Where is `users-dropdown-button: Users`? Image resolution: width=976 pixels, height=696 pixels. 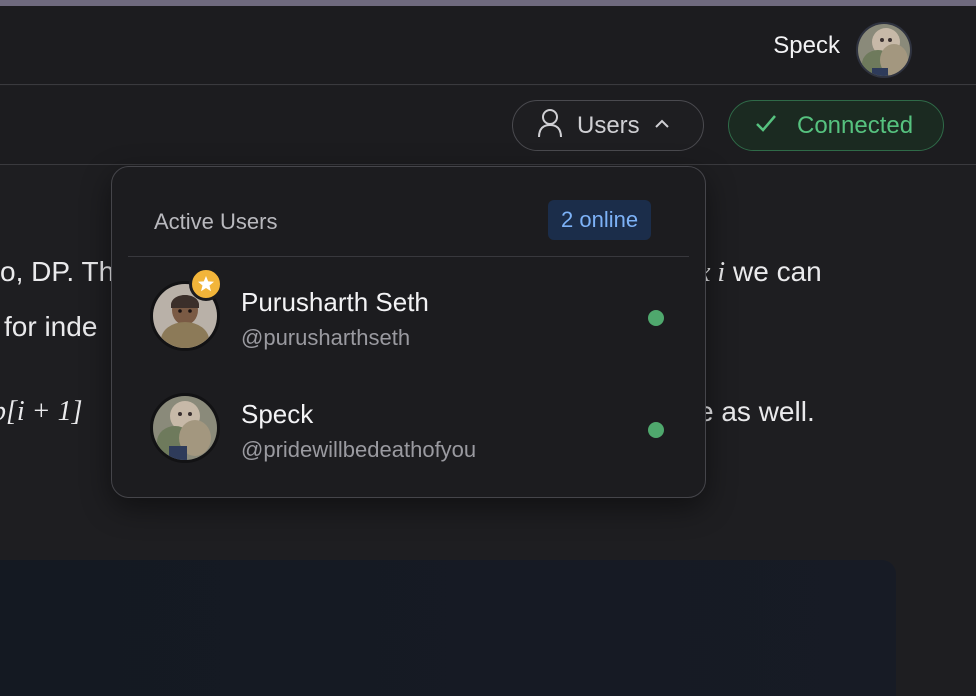 users-dropdown-button: Users is located at coordinates (608, 125).